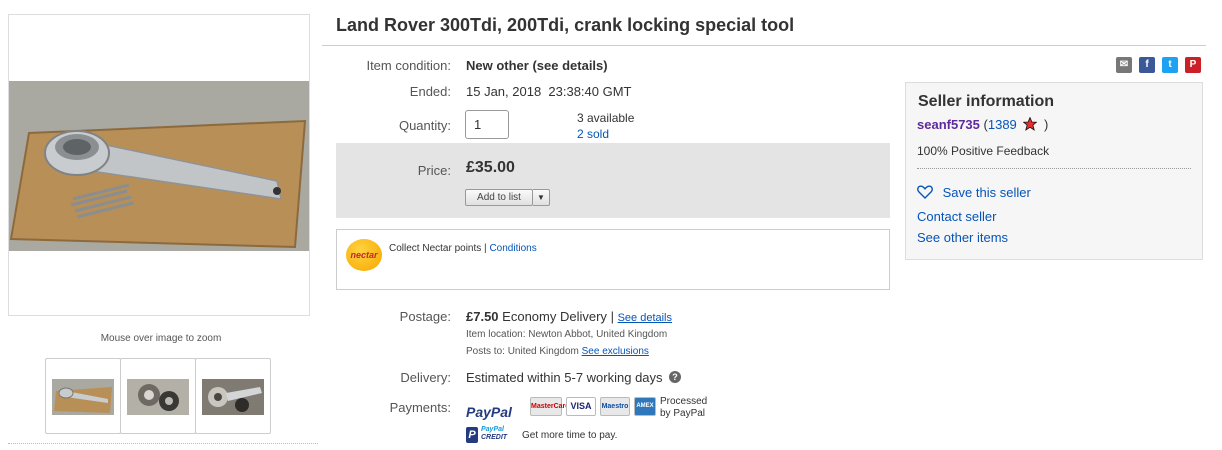 Image resolution: width=1222 pixels, height=450 pixels. Describe the element at coordinates (549, 91) in the screenshot. I see `ended-value: 15 Jan, 2018 23:38:40 GMT` at that location.